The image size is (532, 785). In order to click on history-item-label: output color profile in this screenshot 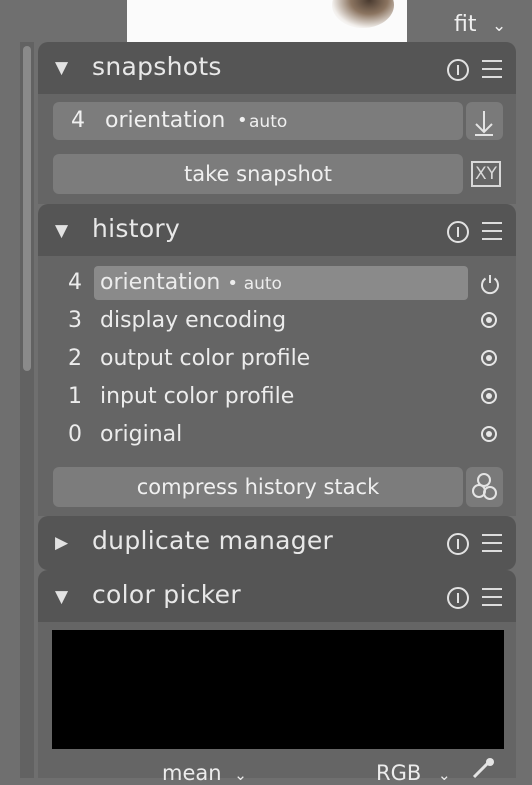, I will do `click(205, 358)`.